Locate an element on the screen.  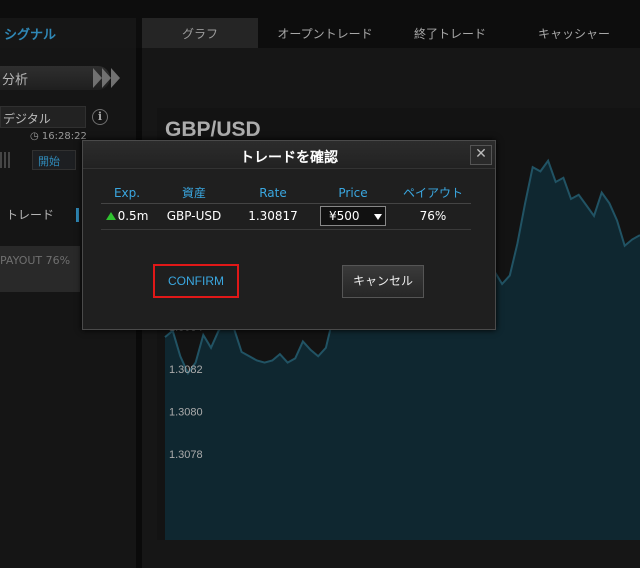
dialog-header: トレードを確認 ✕ is located at coordinates (289, 155).